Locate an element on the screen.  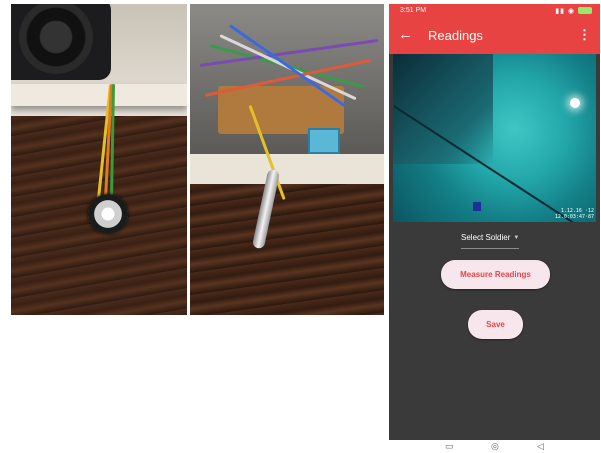
save-button: Save is located at coordinates (495, 324).